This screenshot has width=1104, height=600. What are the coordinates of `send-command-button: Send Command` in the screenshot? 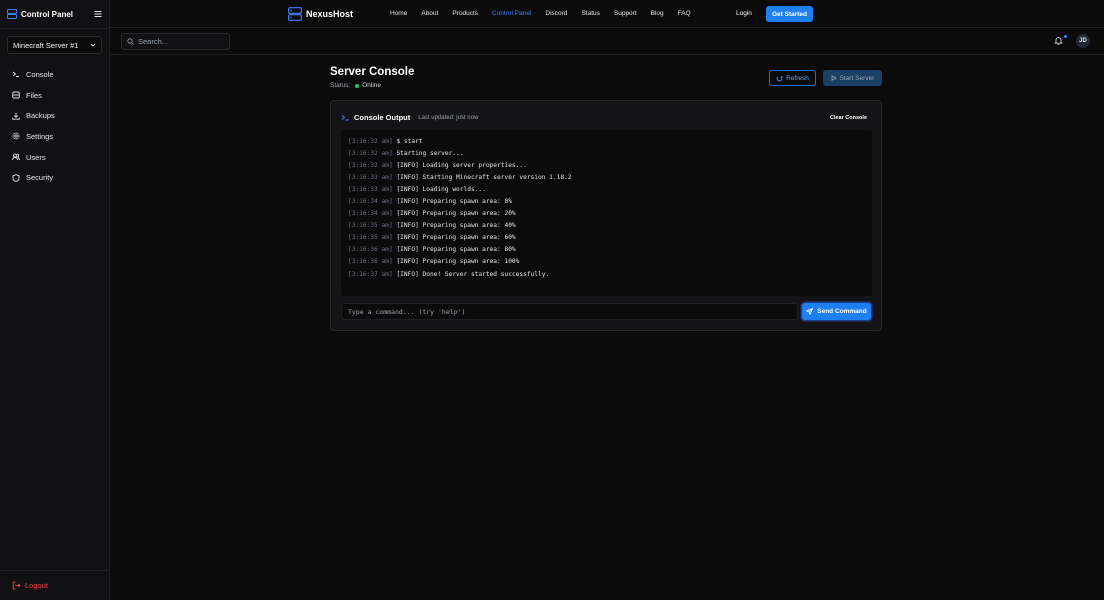 It's located at (836, 311).